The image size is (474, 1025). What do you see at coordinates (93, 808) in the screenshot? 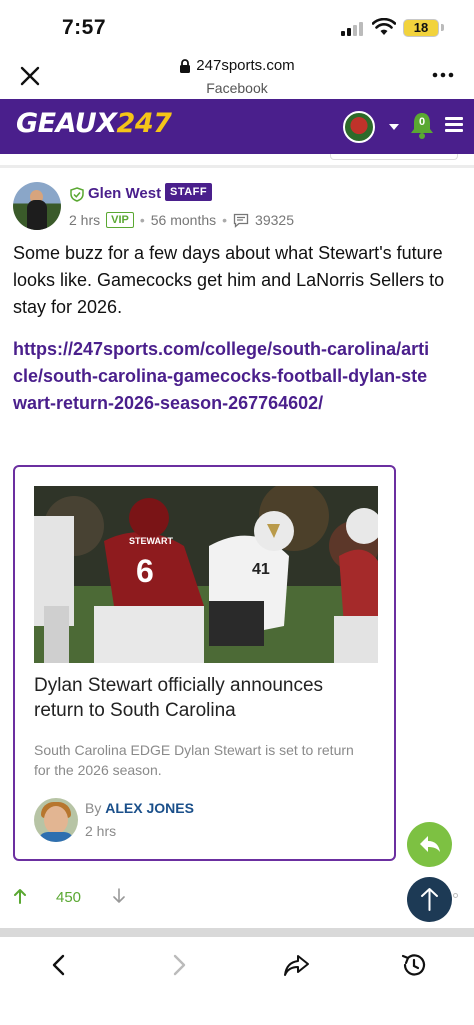
I see `byline-prefix: By` at bounding box center [93, 808].